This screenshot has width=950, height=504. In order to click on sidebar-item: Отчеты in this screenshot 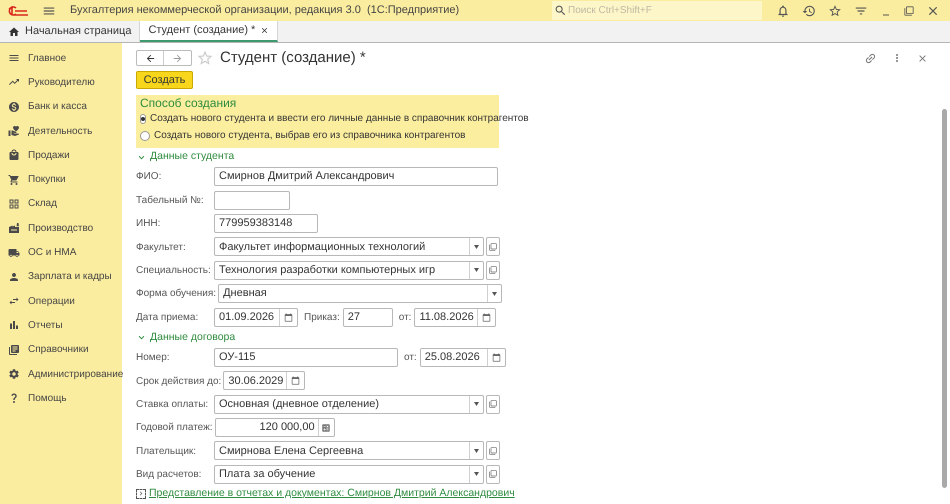, I will do `click(61, 325)`.